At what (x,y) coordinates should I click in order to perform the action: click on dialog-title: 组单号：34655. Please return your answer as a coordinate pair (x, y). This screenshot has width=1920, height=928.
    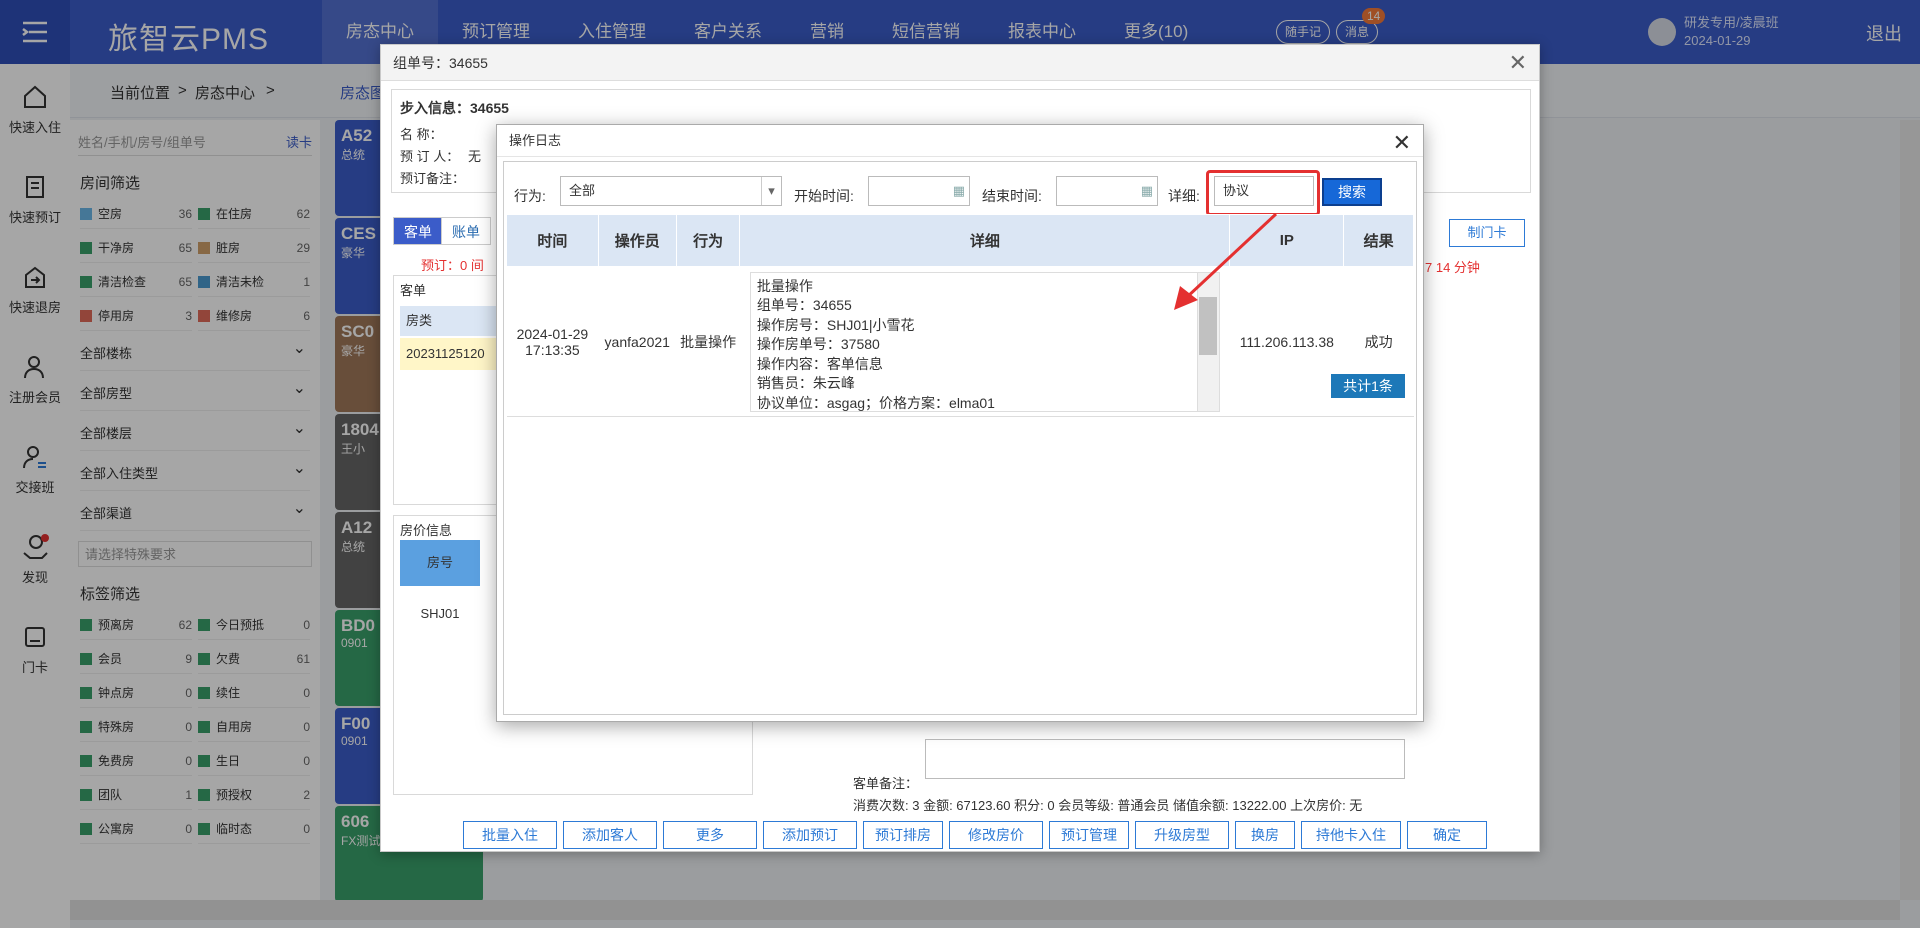
    Looking at the image, I should click on (440, 63).